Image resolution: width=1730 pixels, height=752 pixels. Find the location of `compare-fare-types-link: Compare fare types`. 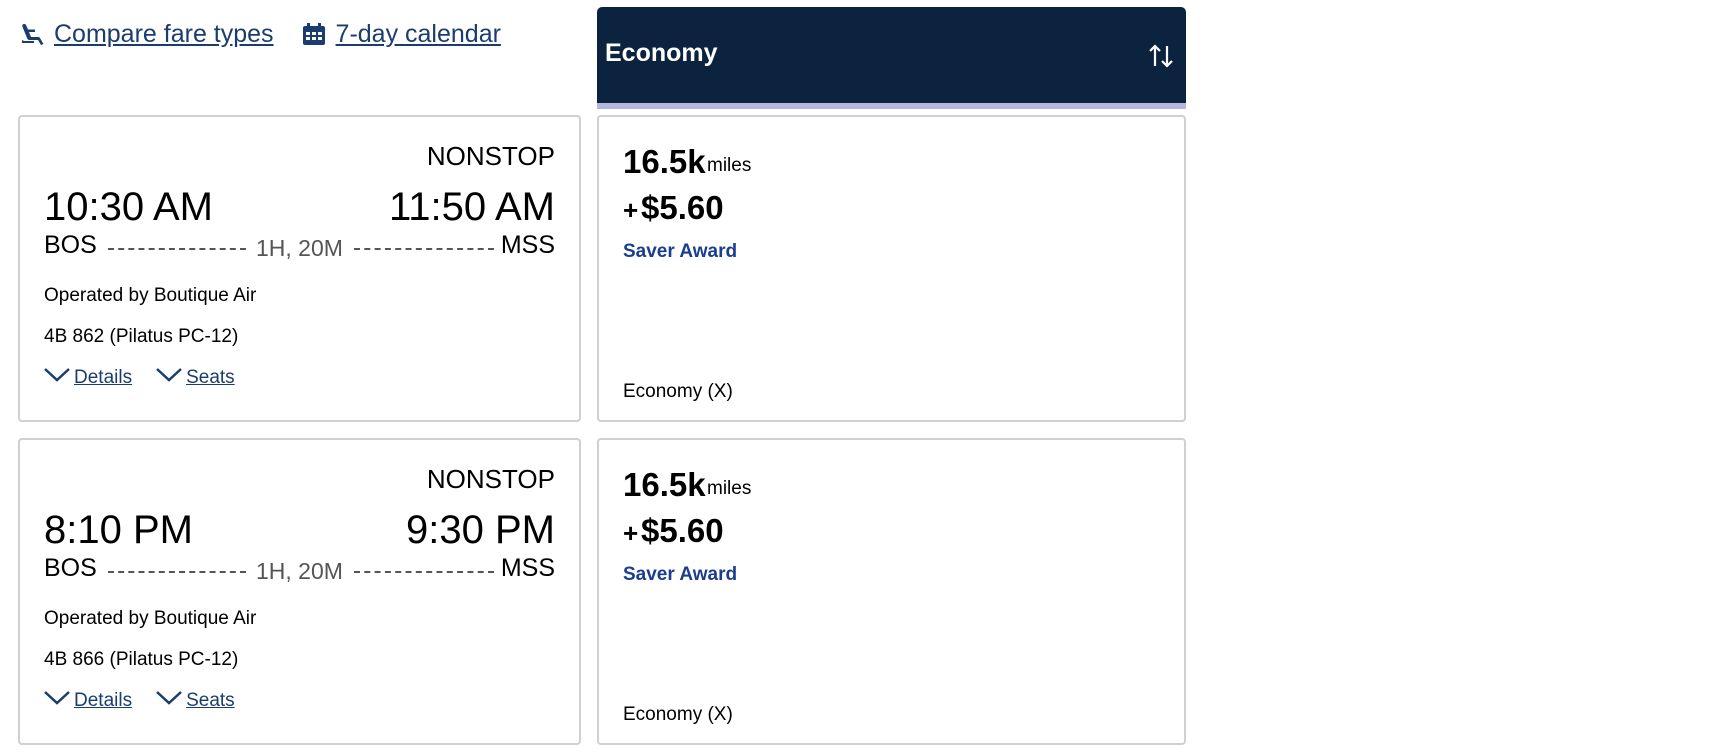

compare-fare-types-link: Compare fare types is located at coordinates (146, 34).